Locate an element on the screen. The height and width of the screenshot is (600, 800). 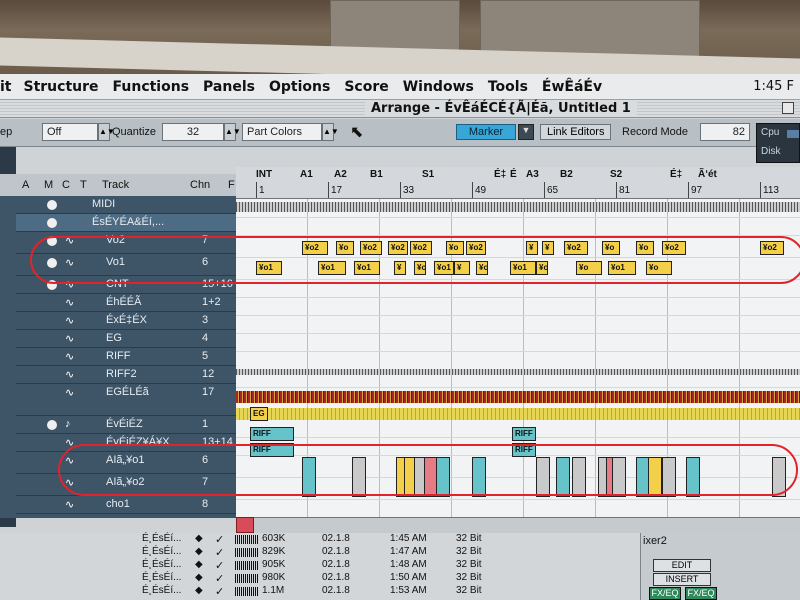
pool-file-row: É¸ÉsÉí... 1.1M 02.1.8 1:53 AM 32 Bit ◆ ✓ is located at coordinates (310, 591).